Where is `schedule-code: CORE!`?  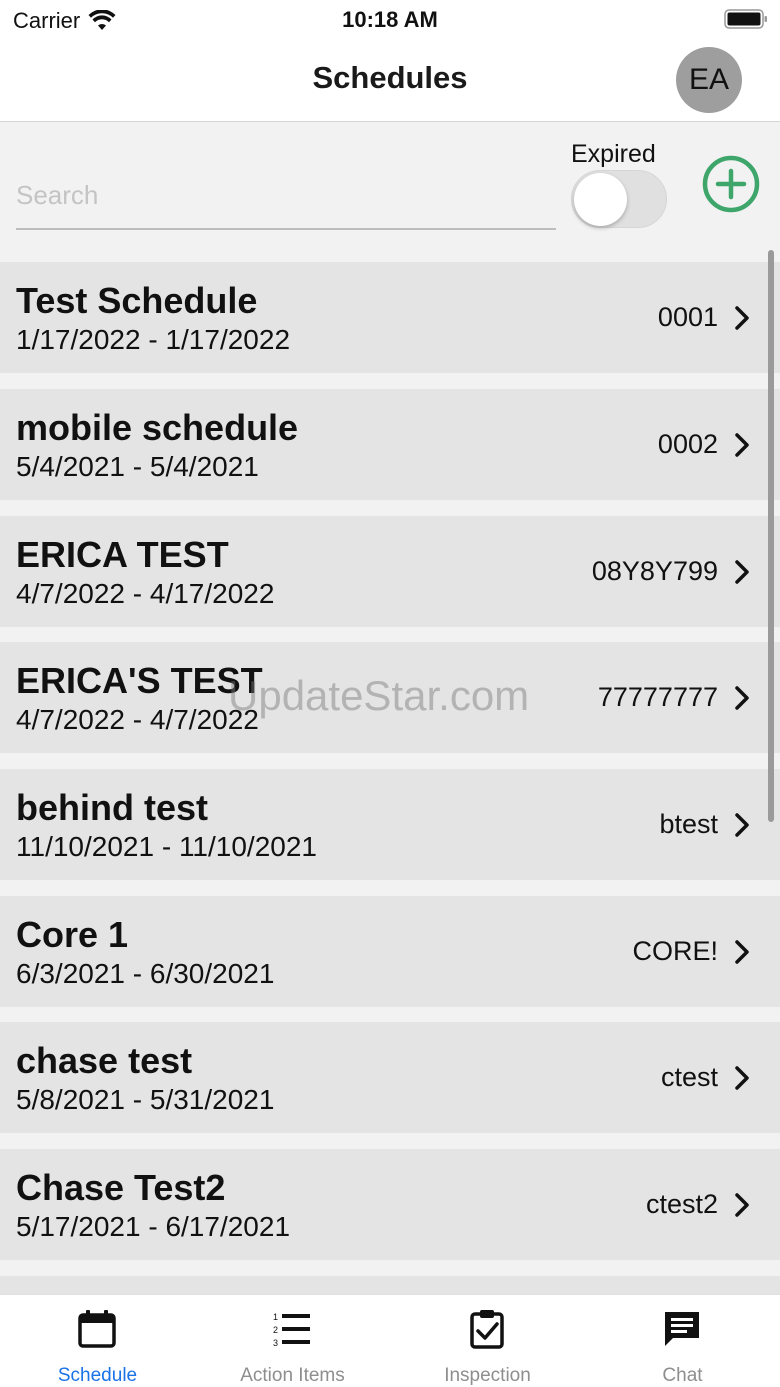
schedule-code: CORE! is located at coordinates (675, 951).